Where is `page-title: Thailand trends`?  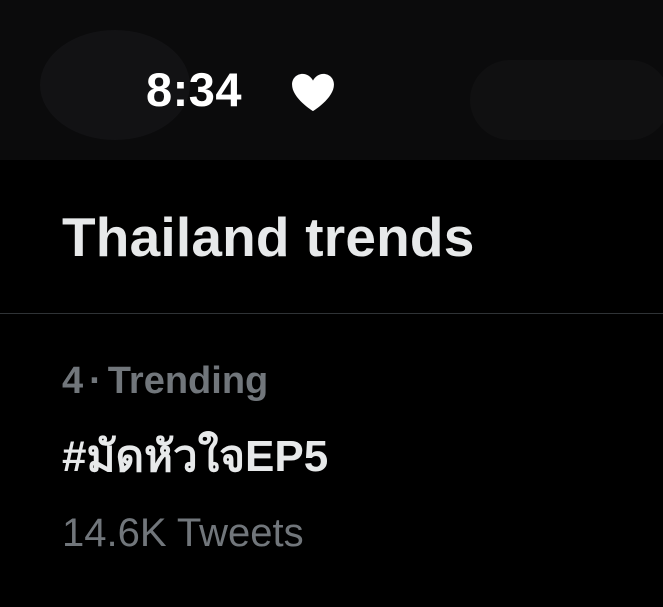
page-title: Thailand trends is located at coordinates (268, 237).